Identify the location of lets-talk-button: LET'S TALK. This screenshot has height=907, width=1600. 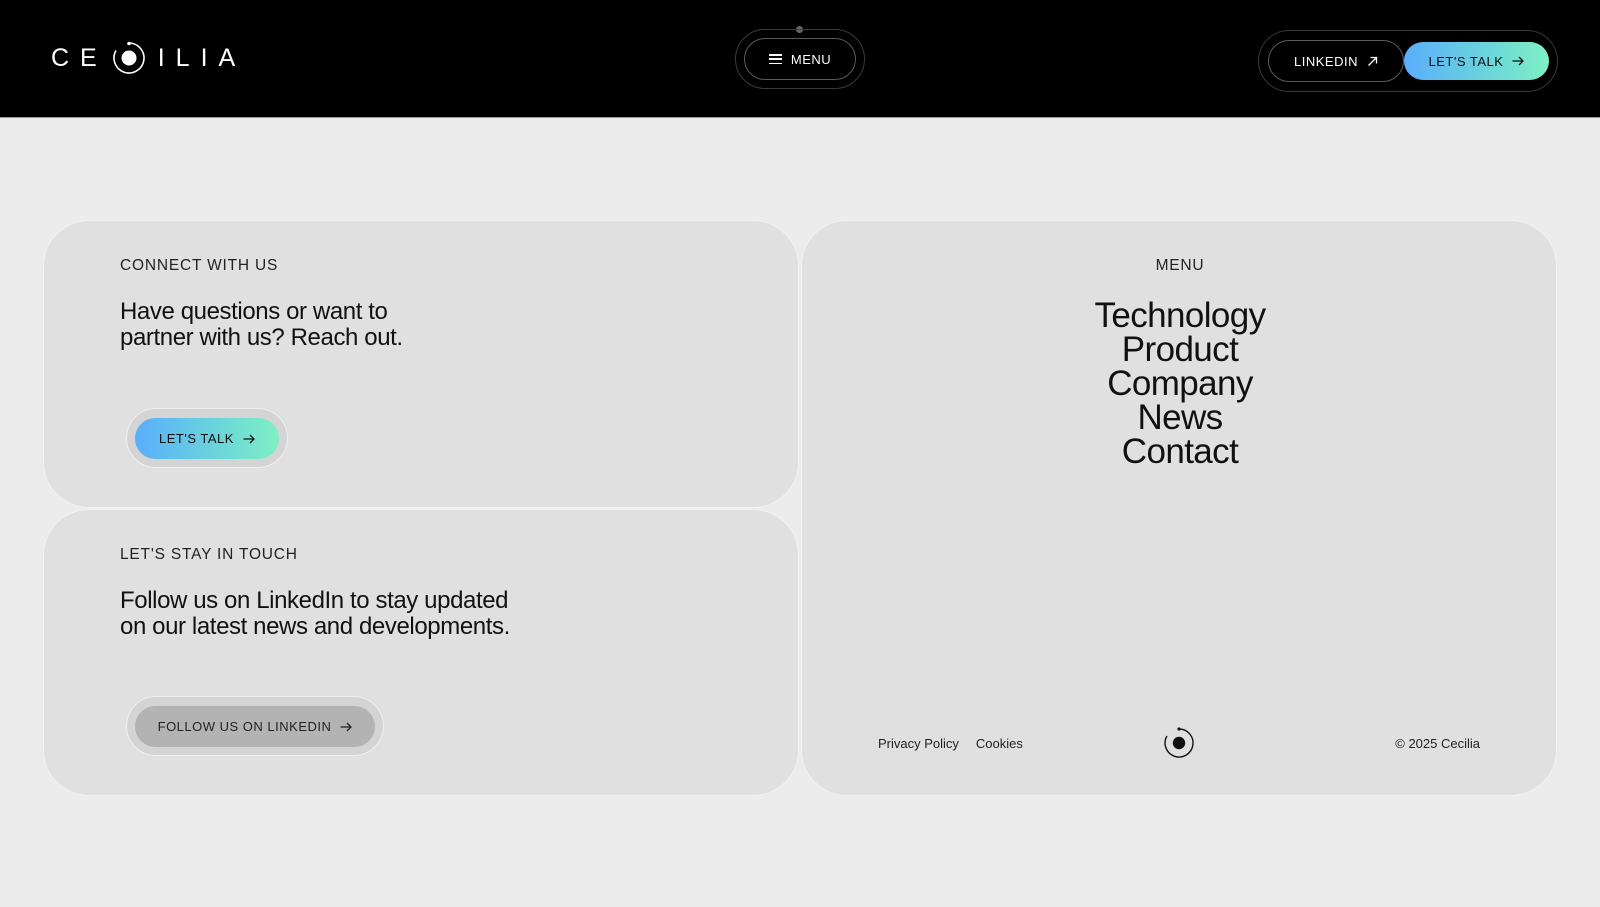
(207, 438).